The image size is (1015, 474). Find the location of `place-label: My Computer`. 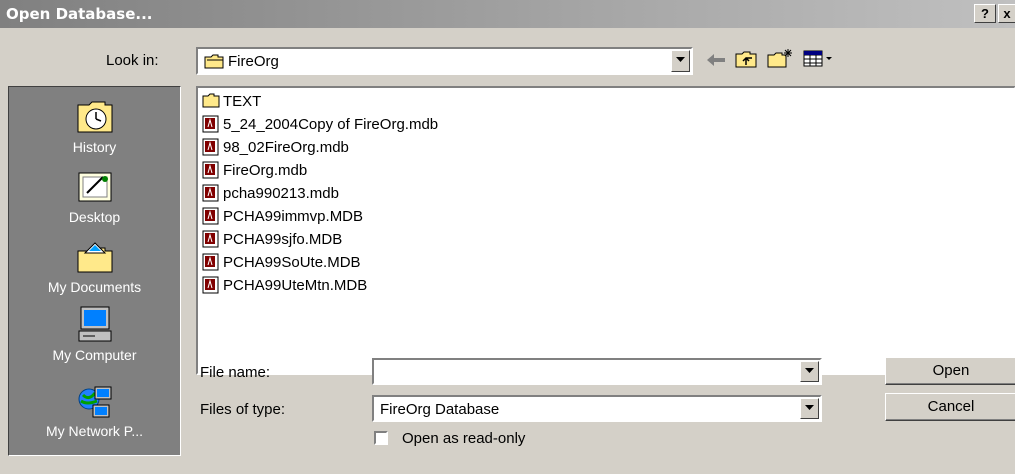

place-label: My Computer is located at coordinates (94, 355).